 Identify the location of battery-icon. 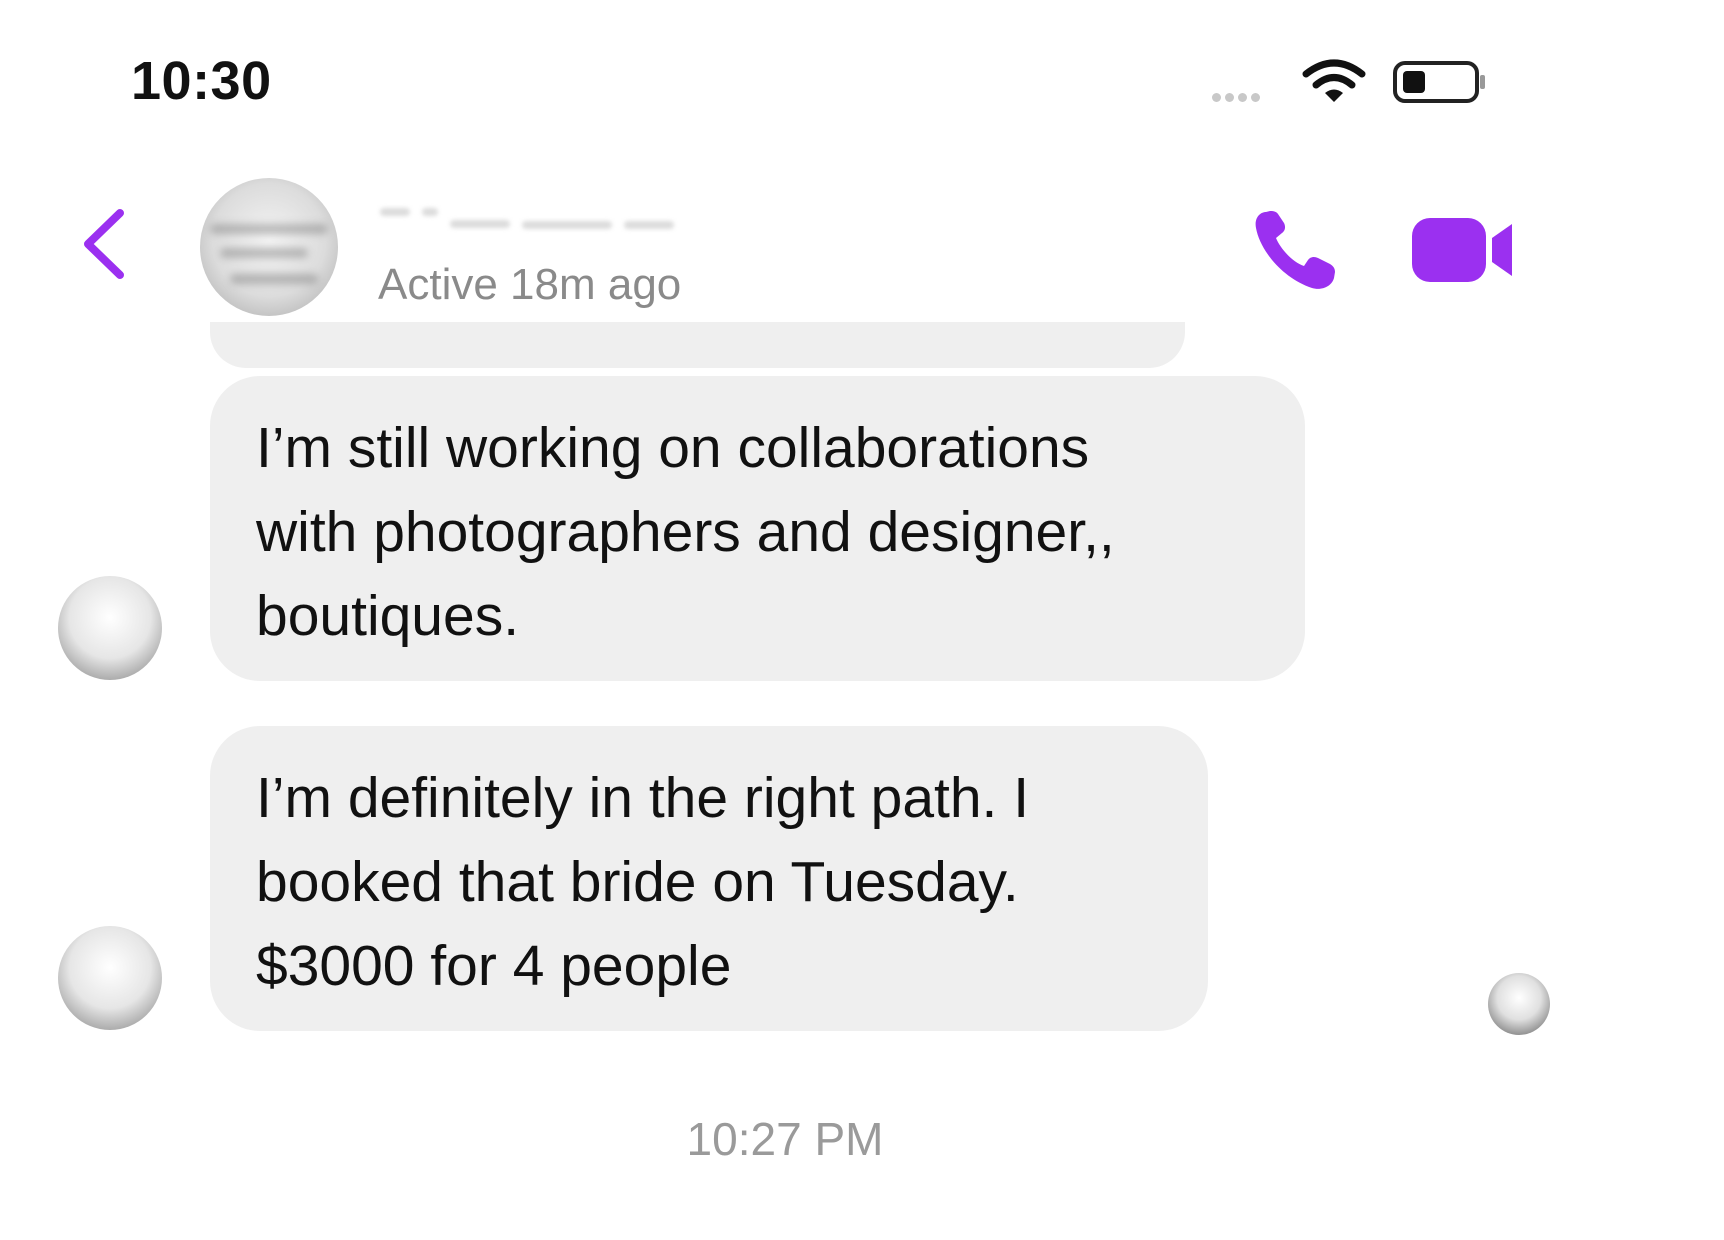
(1439, 82).